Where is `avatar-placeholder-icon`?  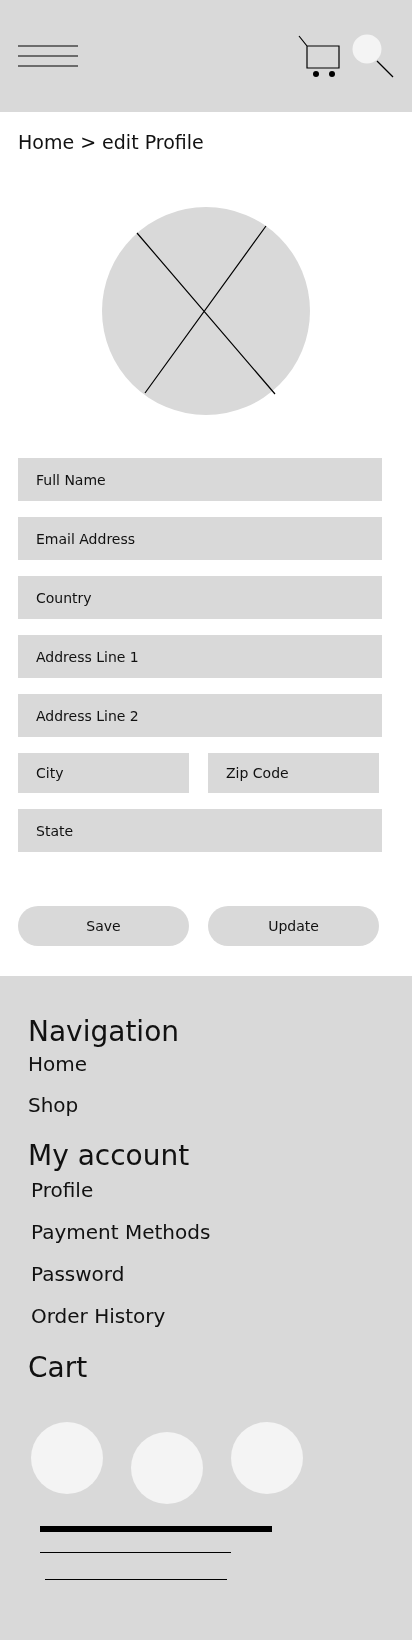 avatar-placeholder-icon is located at coordinates (206, 311).